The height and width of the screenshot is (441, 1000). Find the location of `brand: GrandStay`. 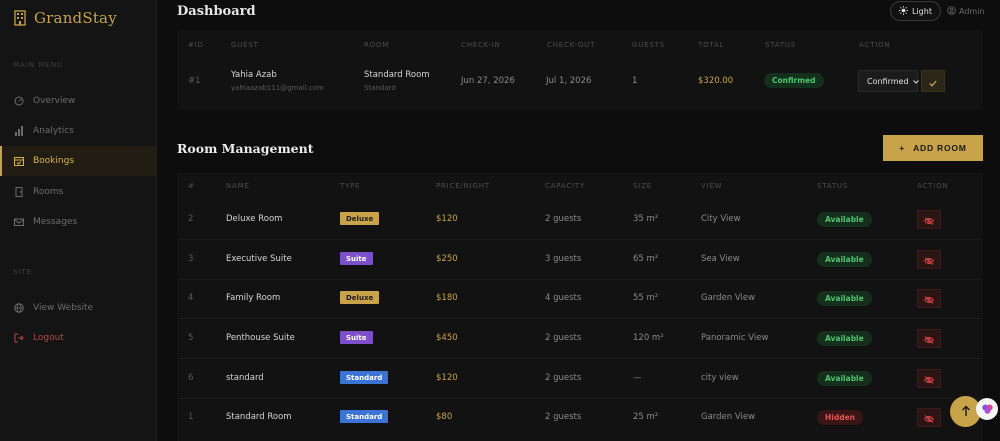

brand: GrandStay is located at coordinates (65, 18).